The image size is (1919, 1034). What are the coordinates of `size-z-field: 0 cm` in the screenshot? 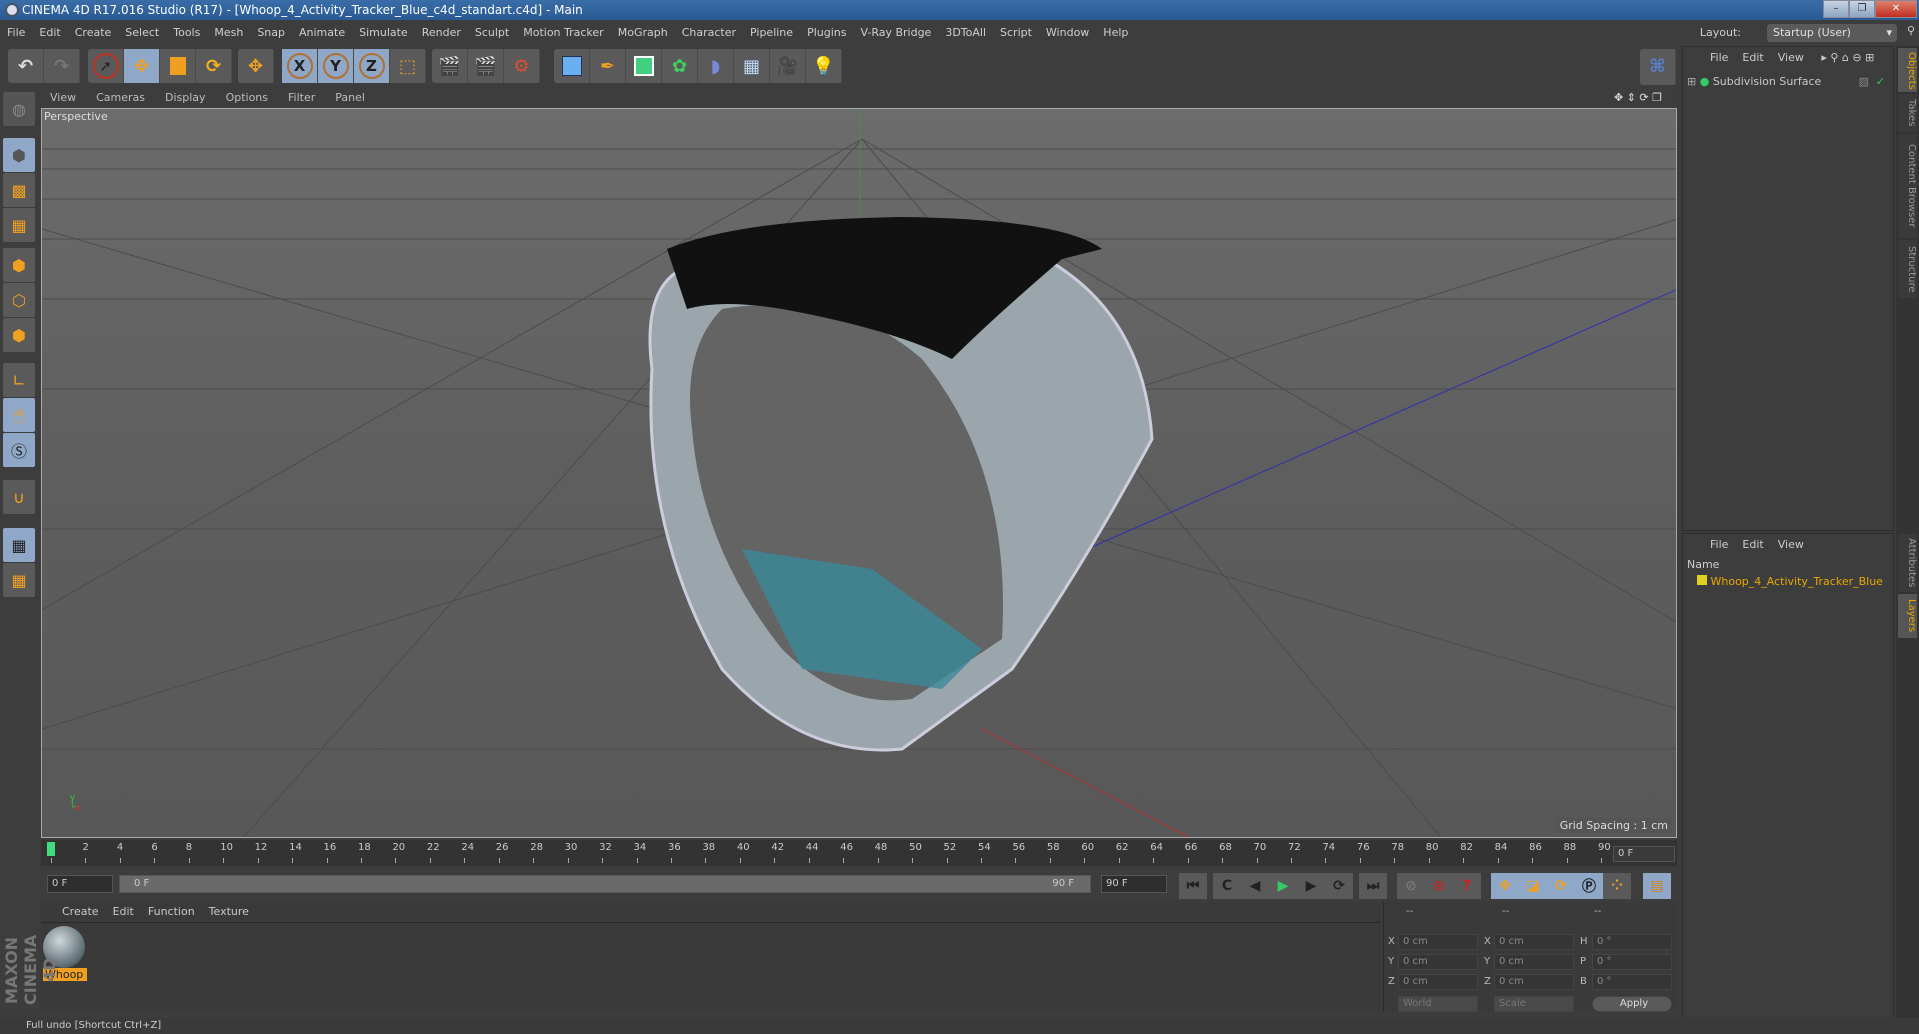 It's located at (1534, 982).